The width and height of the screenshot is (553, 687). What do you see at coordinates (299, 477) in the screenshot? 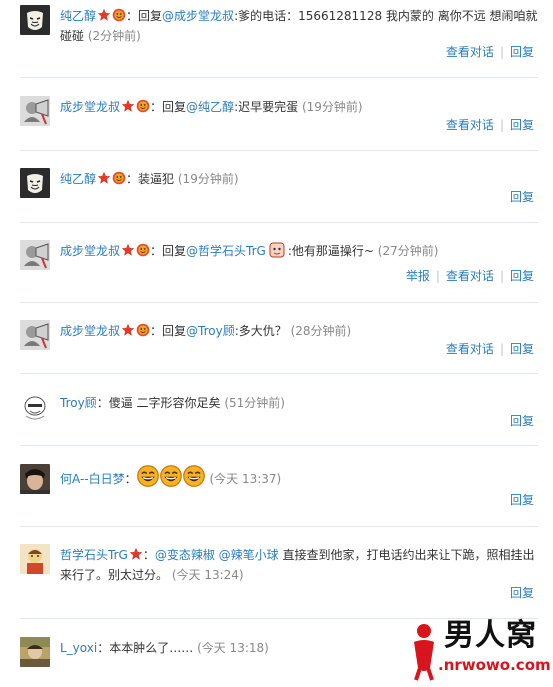
I see `comment-body: 何A--白日梦： (今天 13:37)` at bounding box center [299, 477].